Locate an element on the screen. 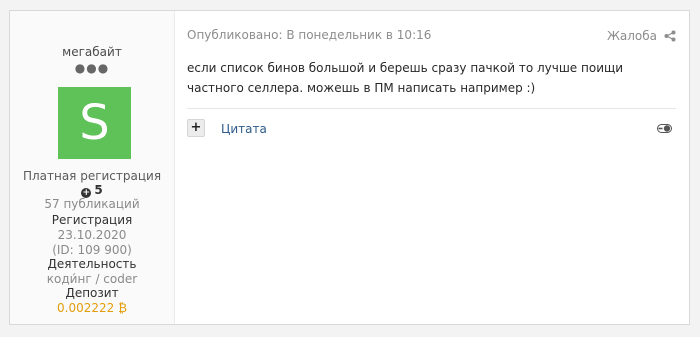 This screenshot has height=337, width=700. reputation-value: 5 is located at coordinates (98, 190).